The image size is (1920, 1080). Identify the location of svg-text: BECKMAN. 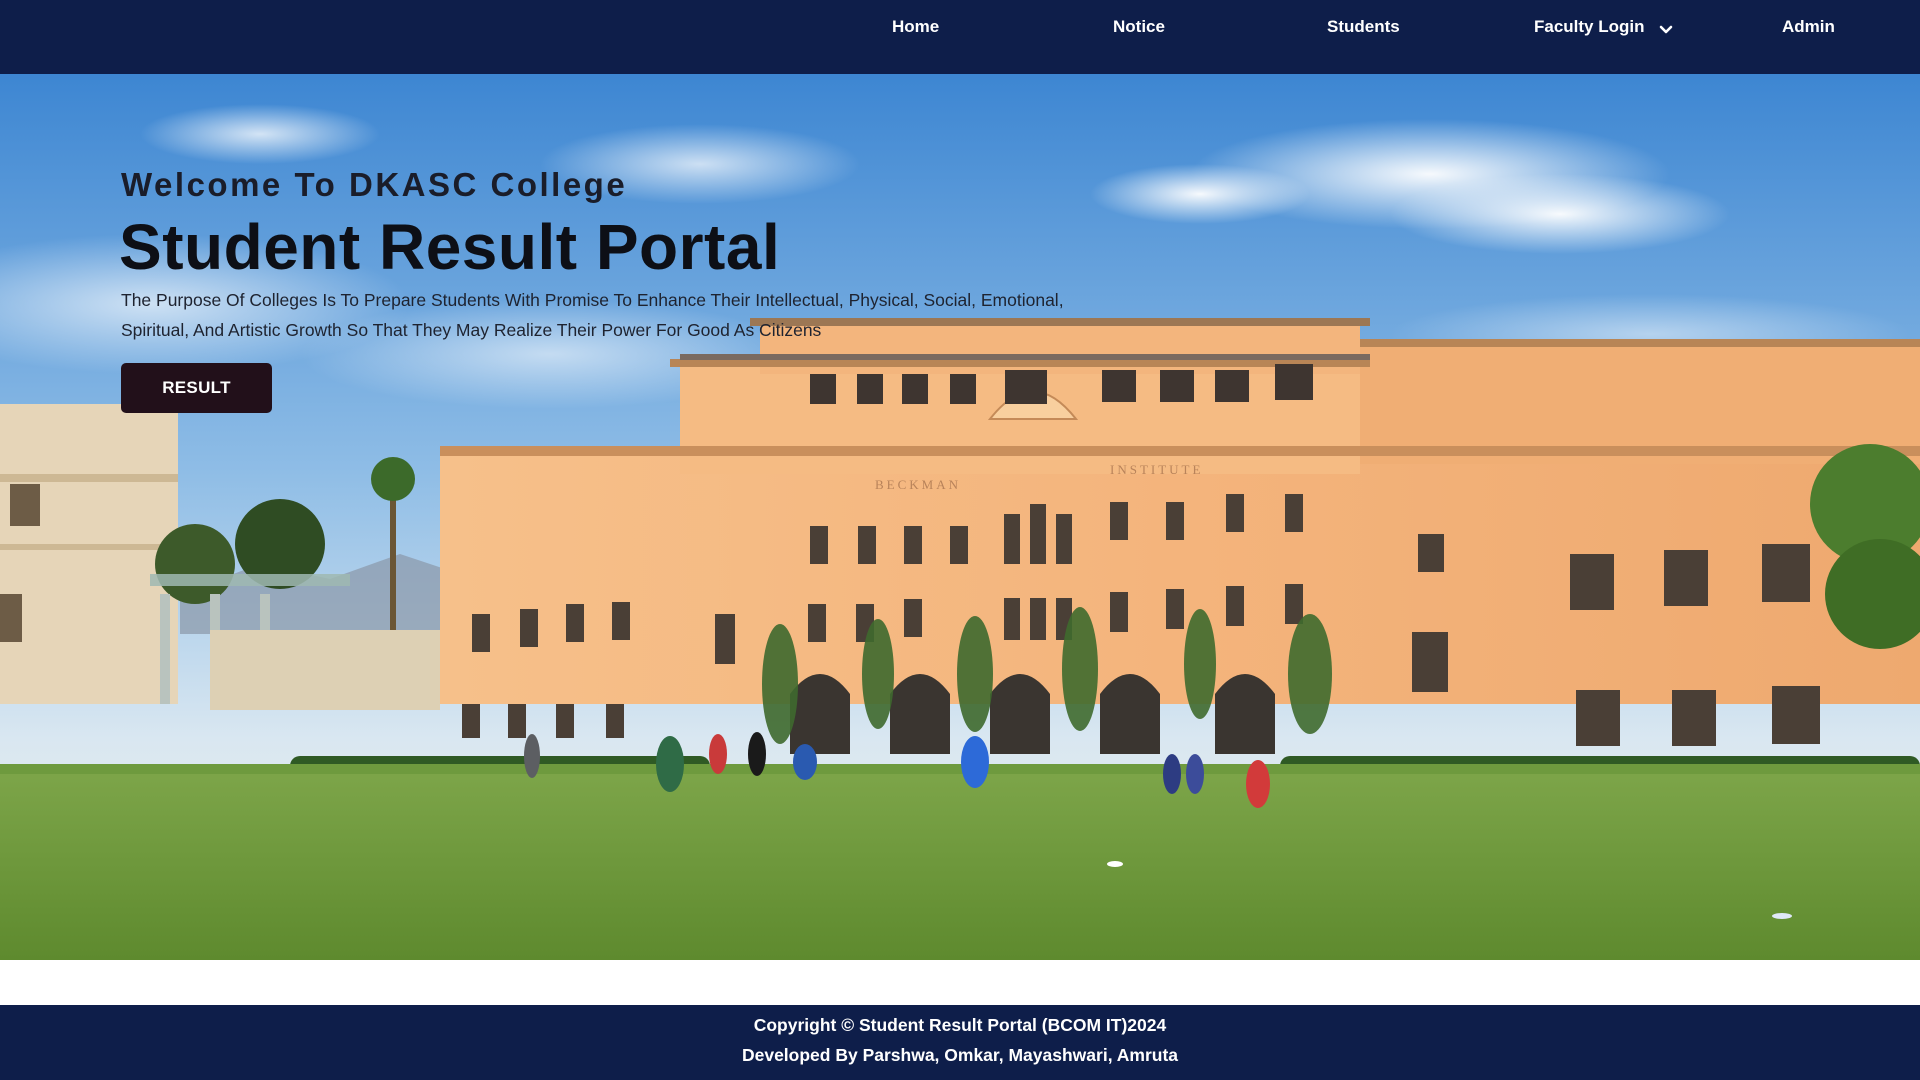
(918, 484).